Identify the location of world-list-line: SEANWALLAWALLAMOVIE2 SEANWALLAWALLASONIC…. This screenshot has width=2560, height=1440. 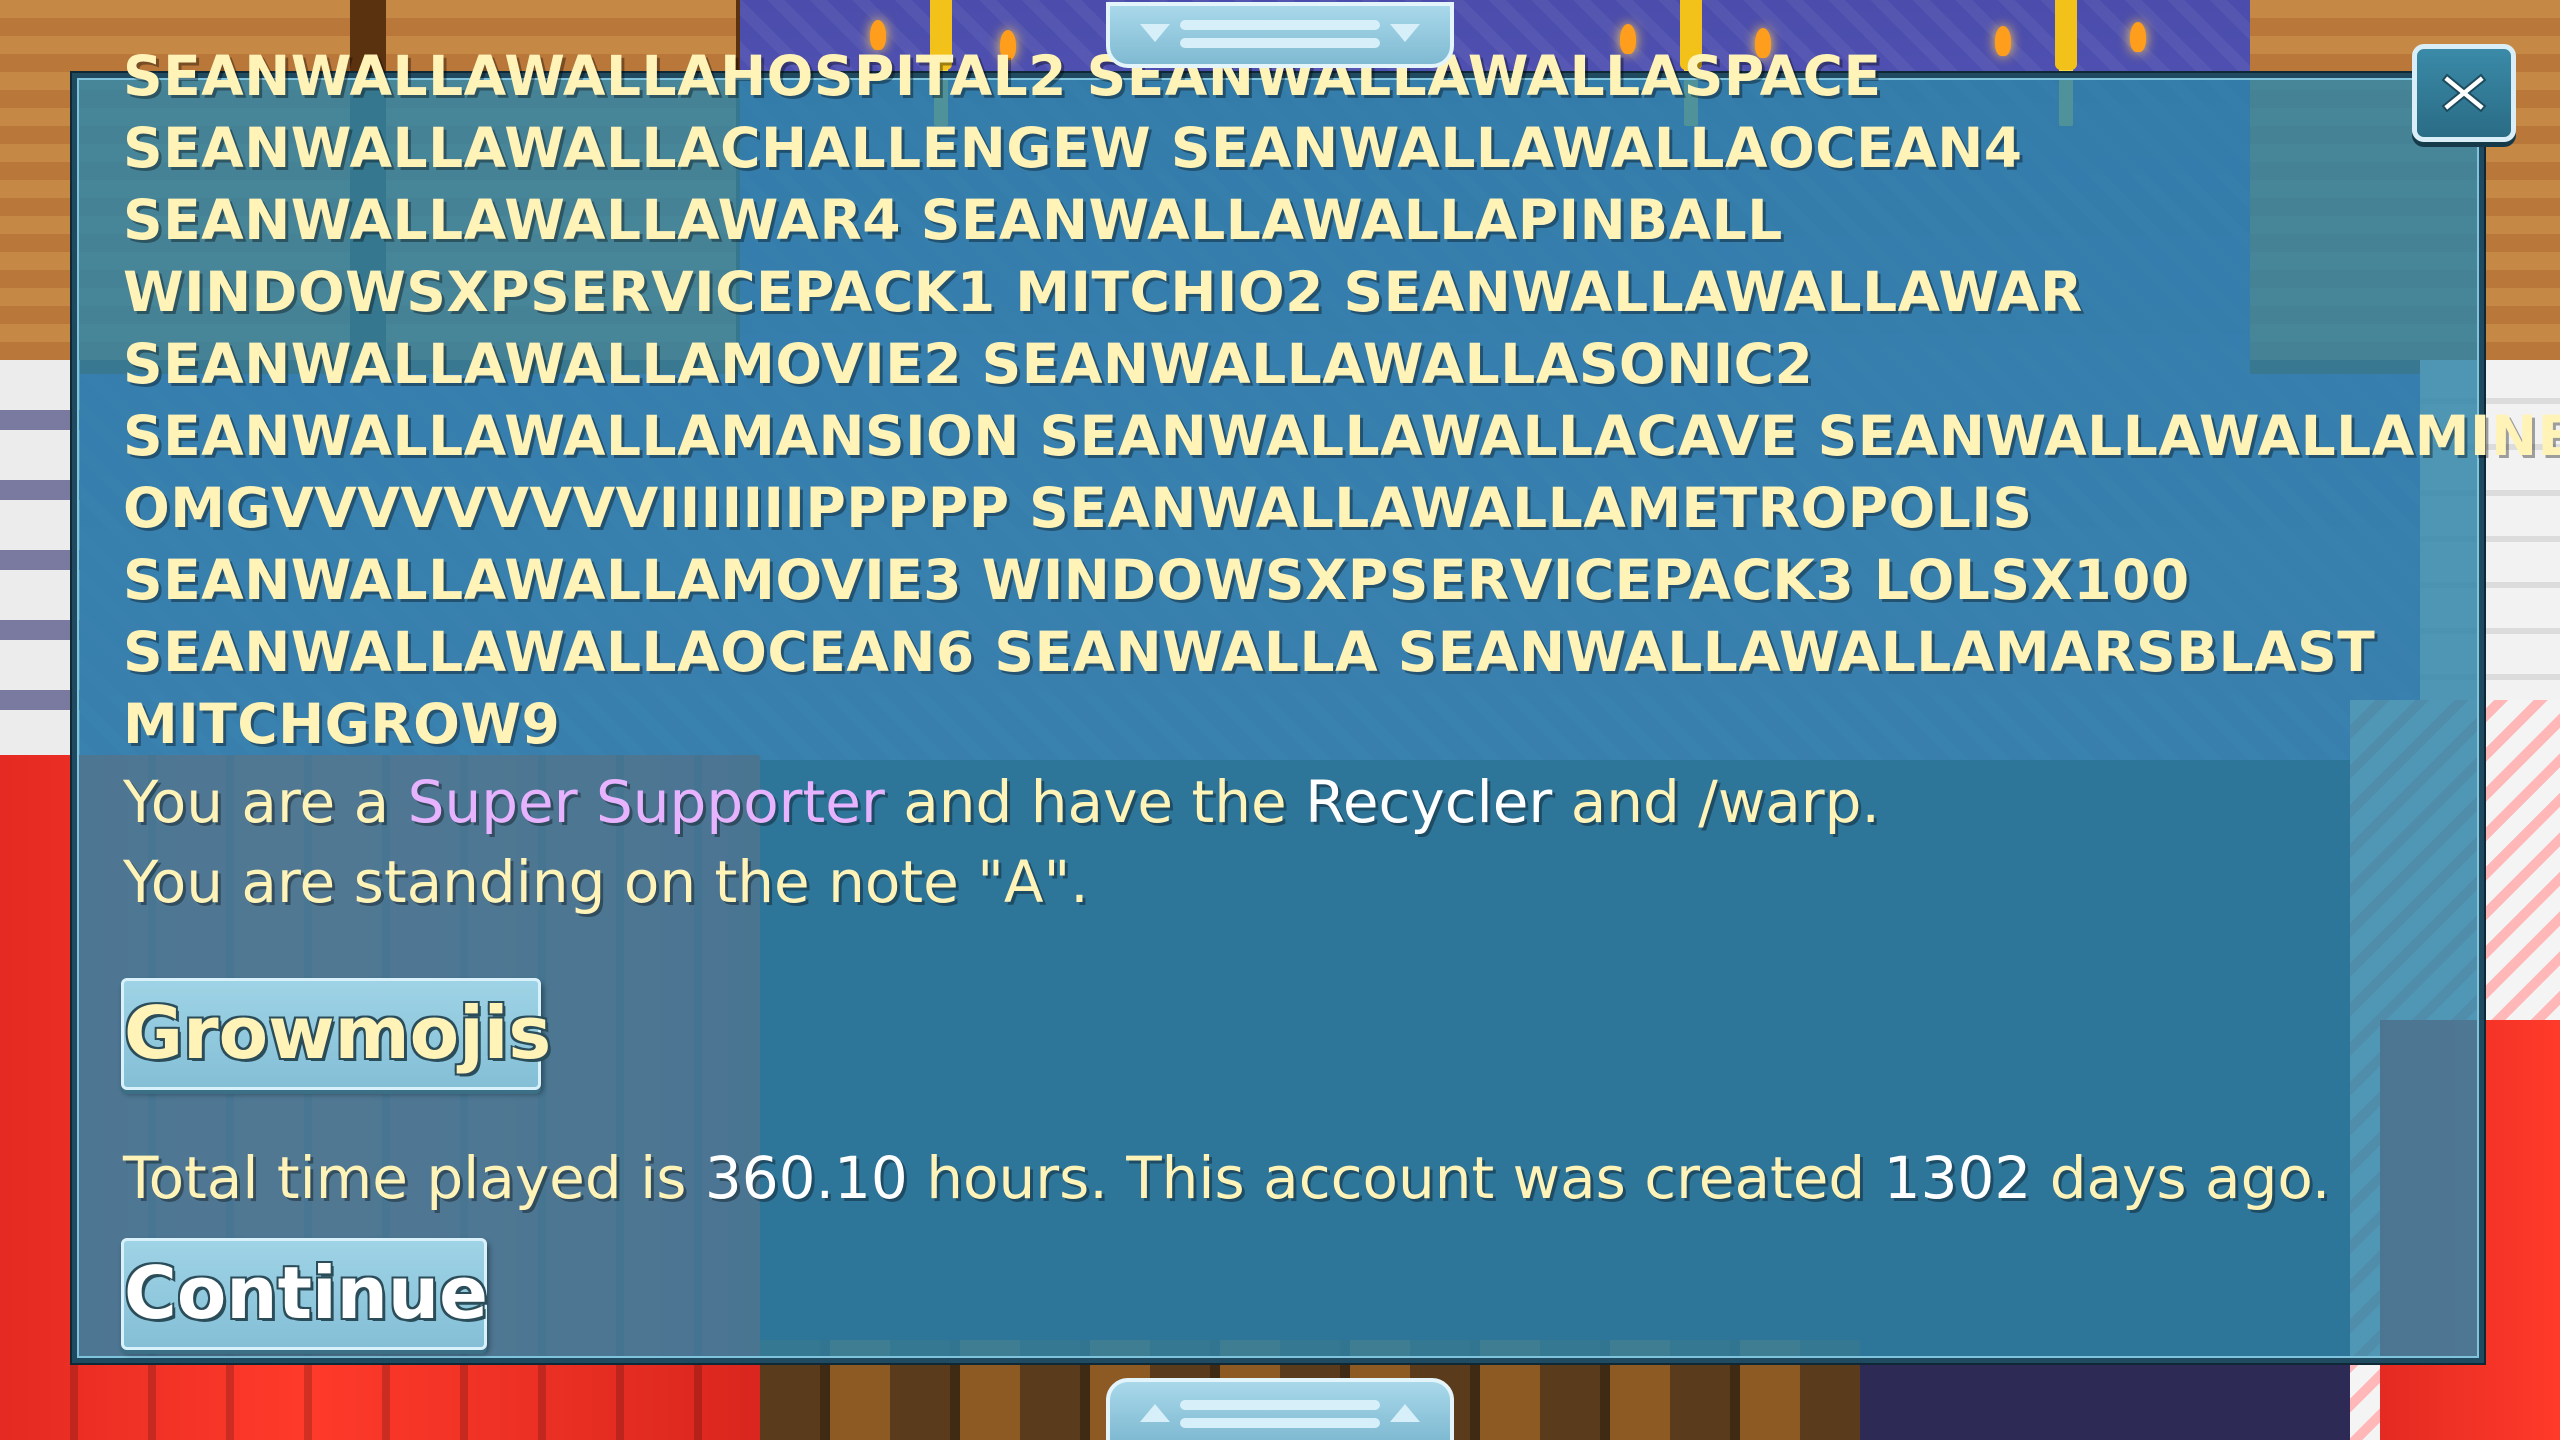
(968, 364).